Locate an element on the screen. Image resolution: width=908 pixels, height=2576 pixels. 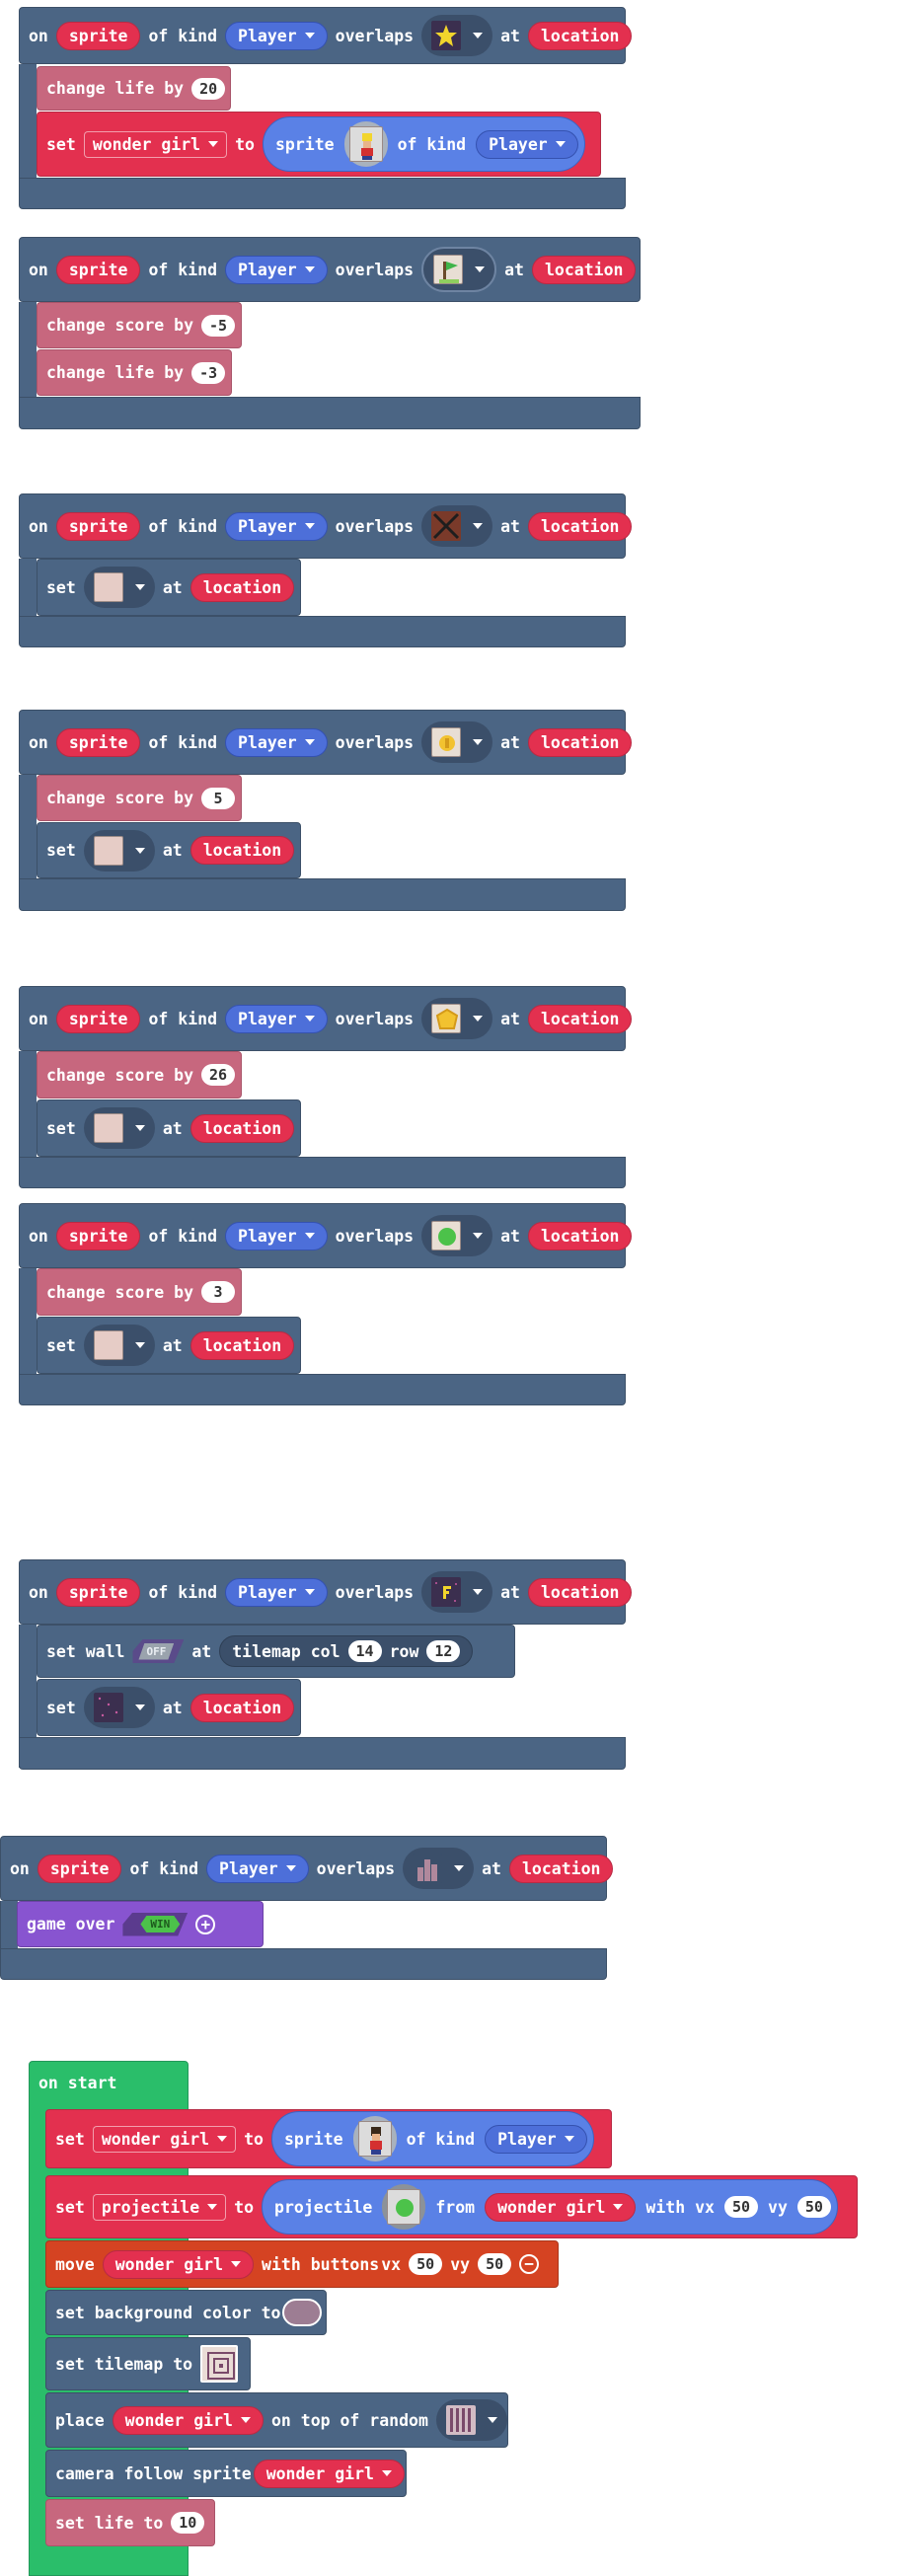
set-life-block: set life to 10 is located at coordinates (130, 2522).